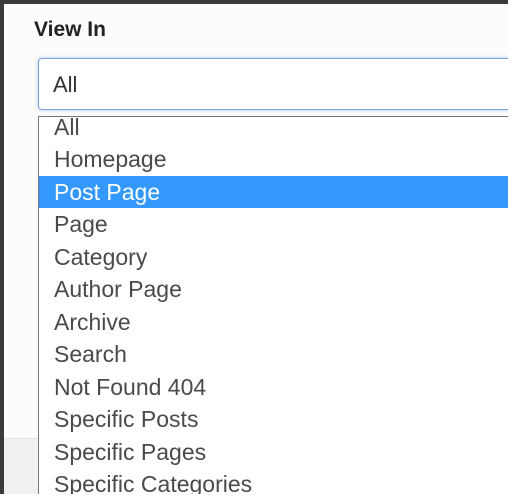 This screenshot has height=498, width=512. I want to click on view-in-label: View In, so click(70, 29).